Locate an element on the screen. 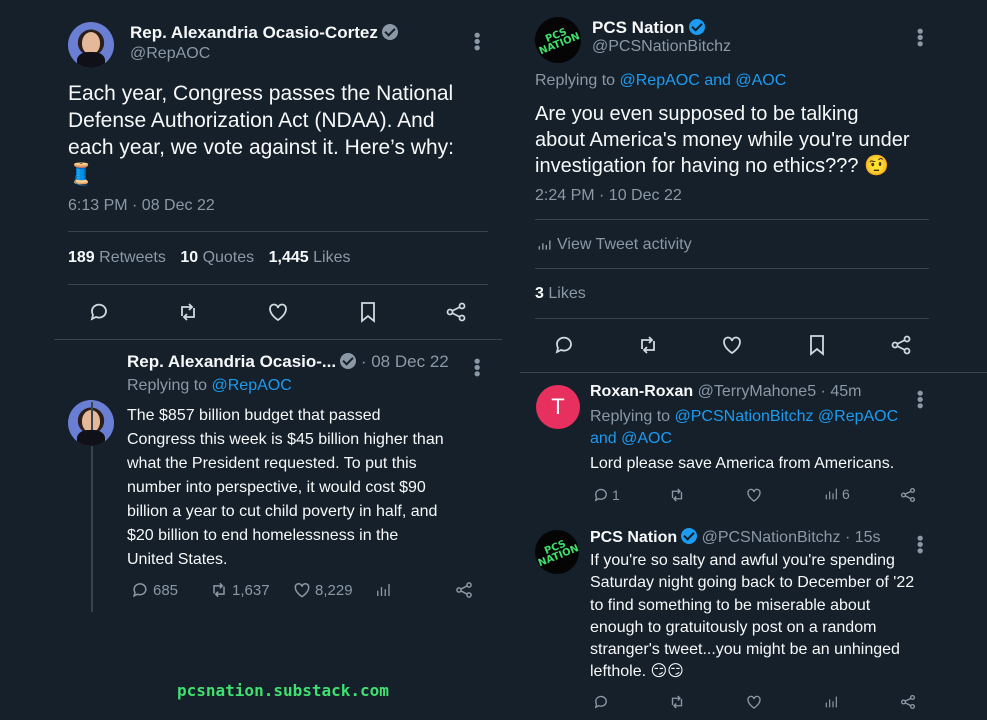 The image size is (987, 720). reply1-like-button is located at coordinates (754, 495).